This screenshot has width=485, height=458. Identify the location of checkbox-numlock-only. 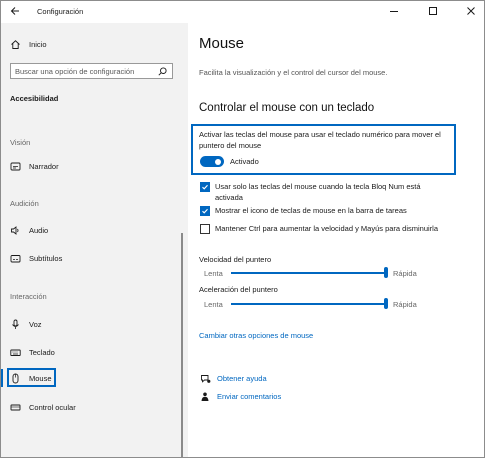
(205, 187).